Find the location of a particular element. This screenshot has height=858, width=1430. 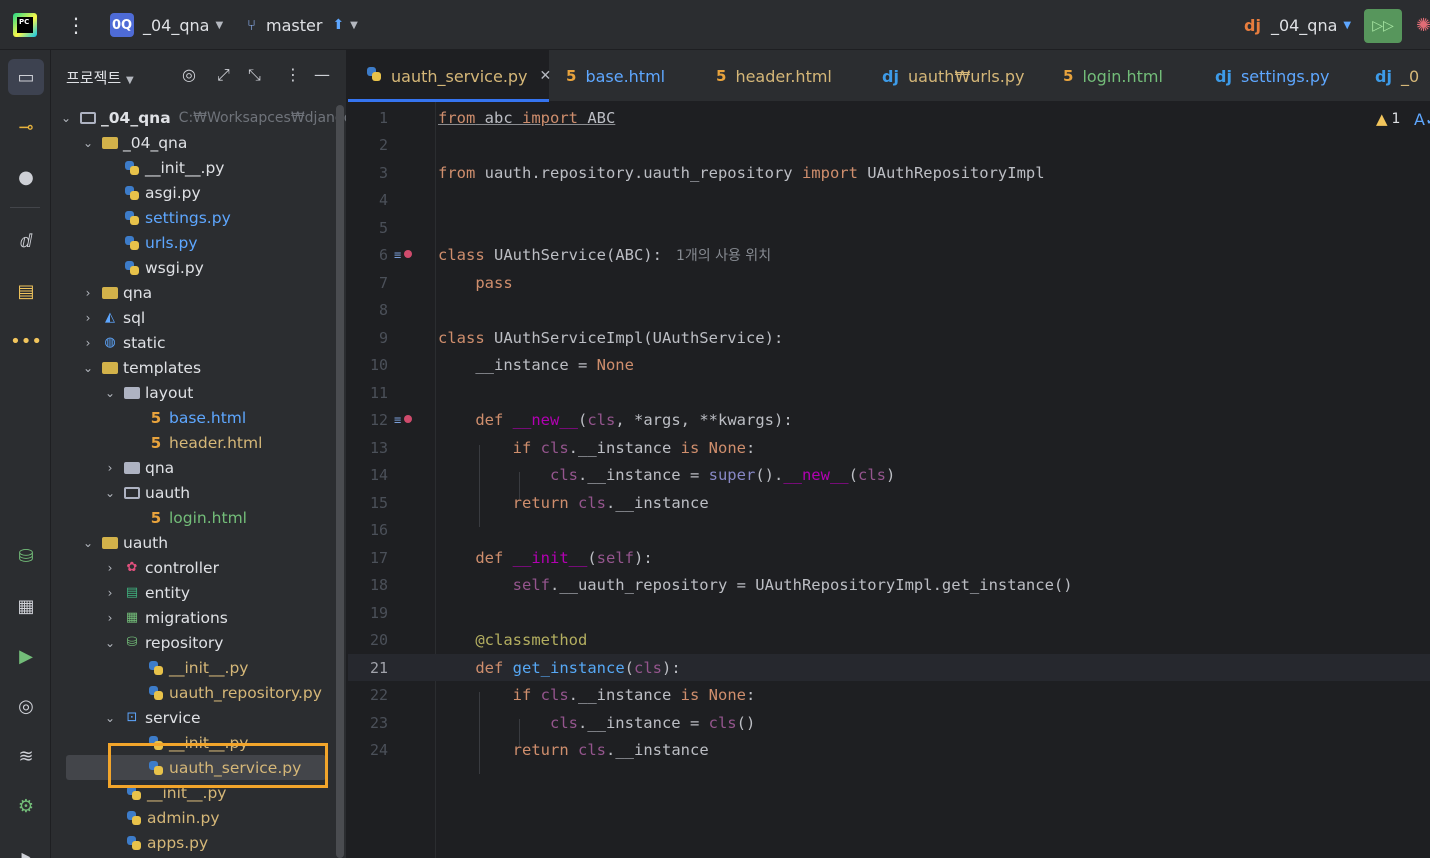

code-line: 6 ≡ class UAuthService(ABC): 1개의 사용 위치 is located at coordinates (889, 254).